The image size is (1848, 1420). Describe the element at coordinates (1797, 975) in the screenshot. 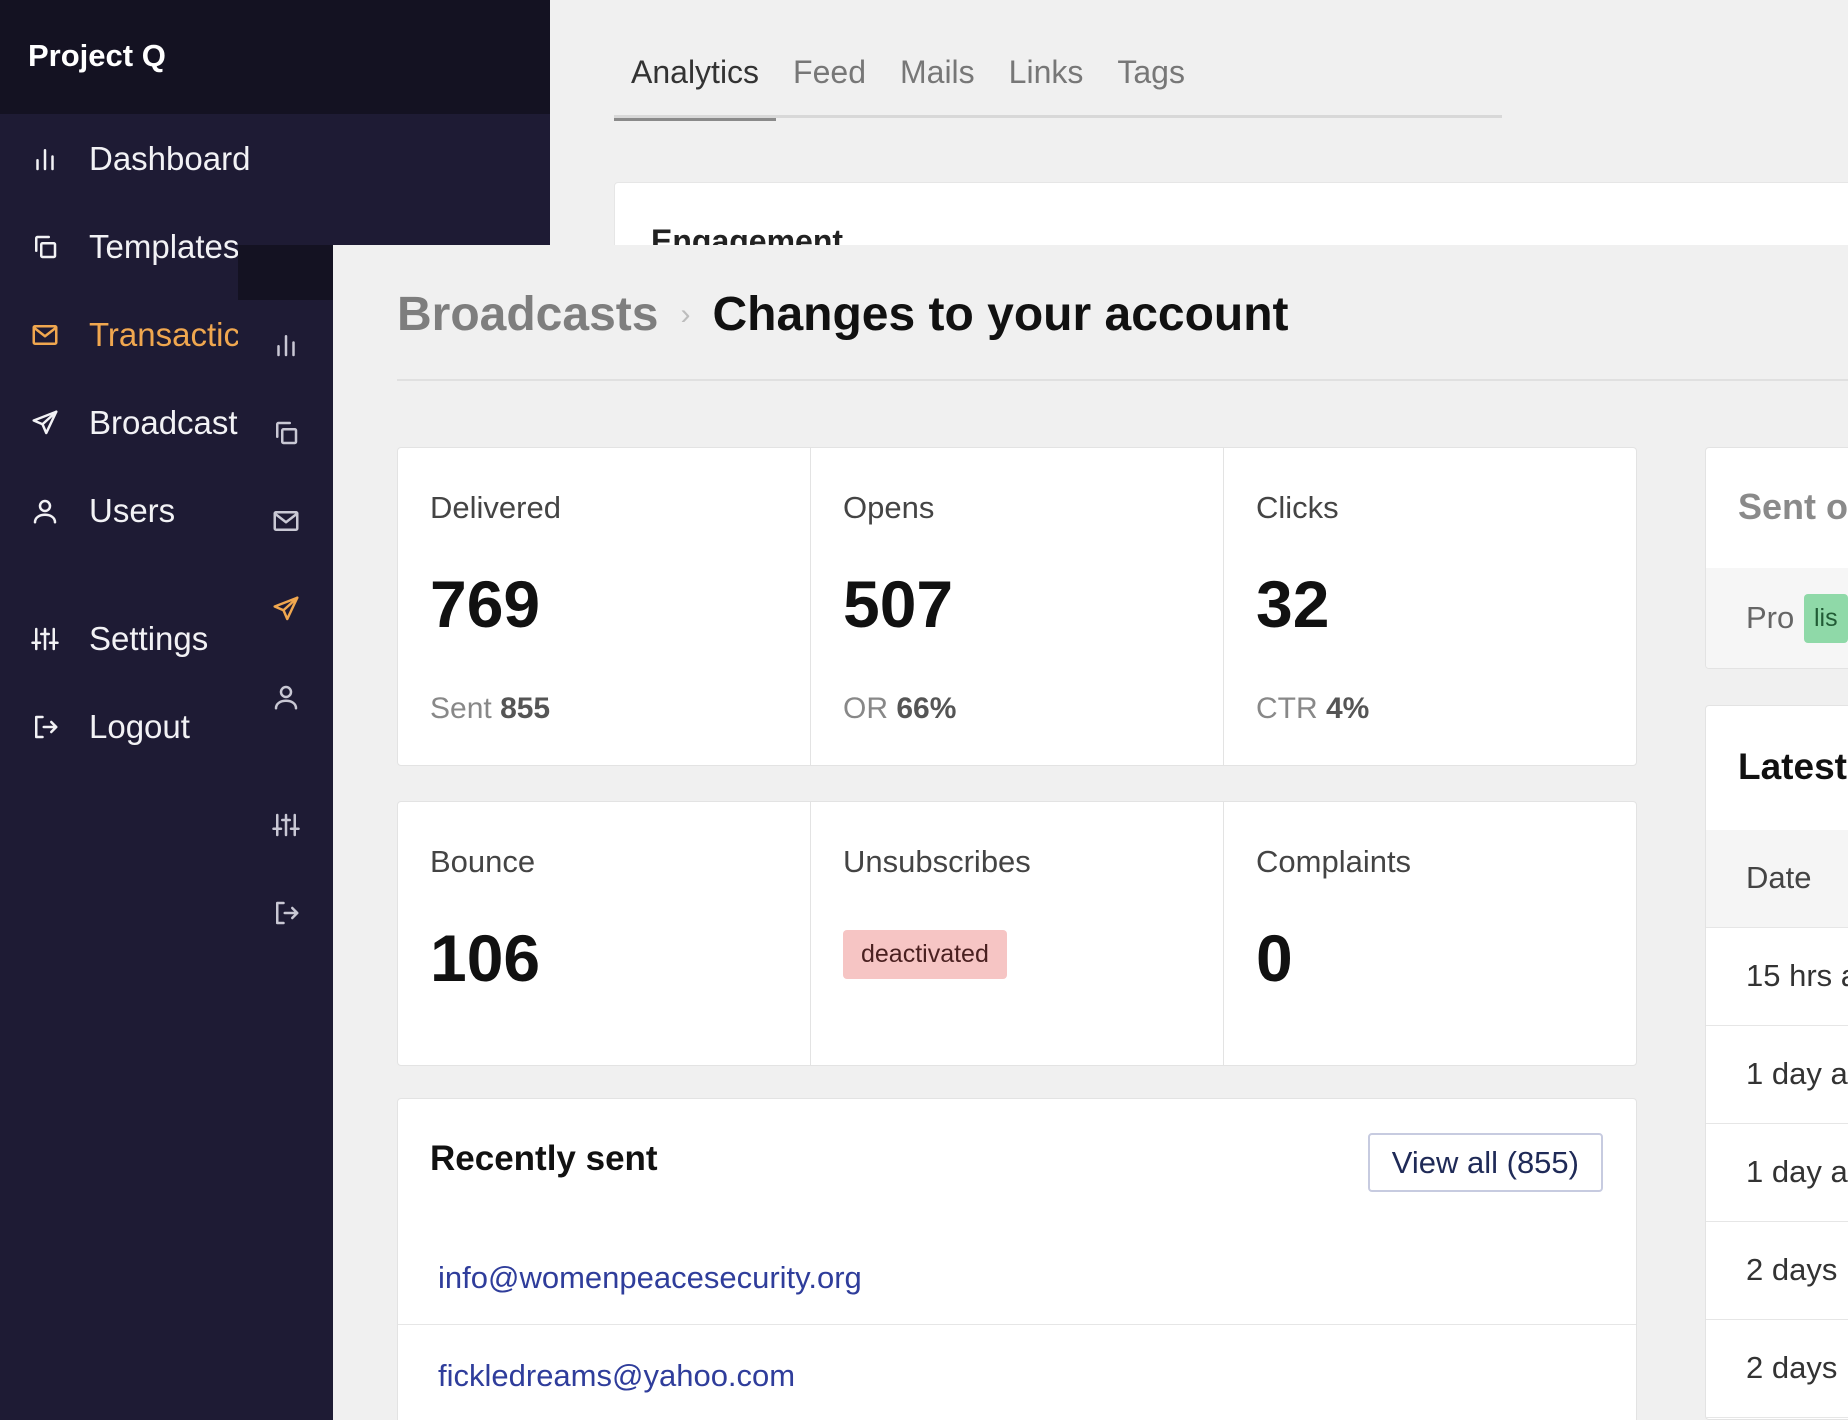

I see `table-cell-date: 15 hrs a` at that location.